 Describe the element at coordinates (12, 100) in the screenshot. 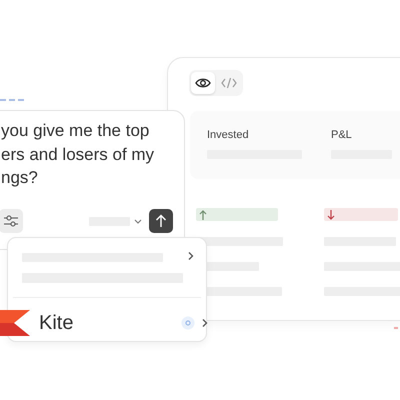

I see `dashed-line` at that location.